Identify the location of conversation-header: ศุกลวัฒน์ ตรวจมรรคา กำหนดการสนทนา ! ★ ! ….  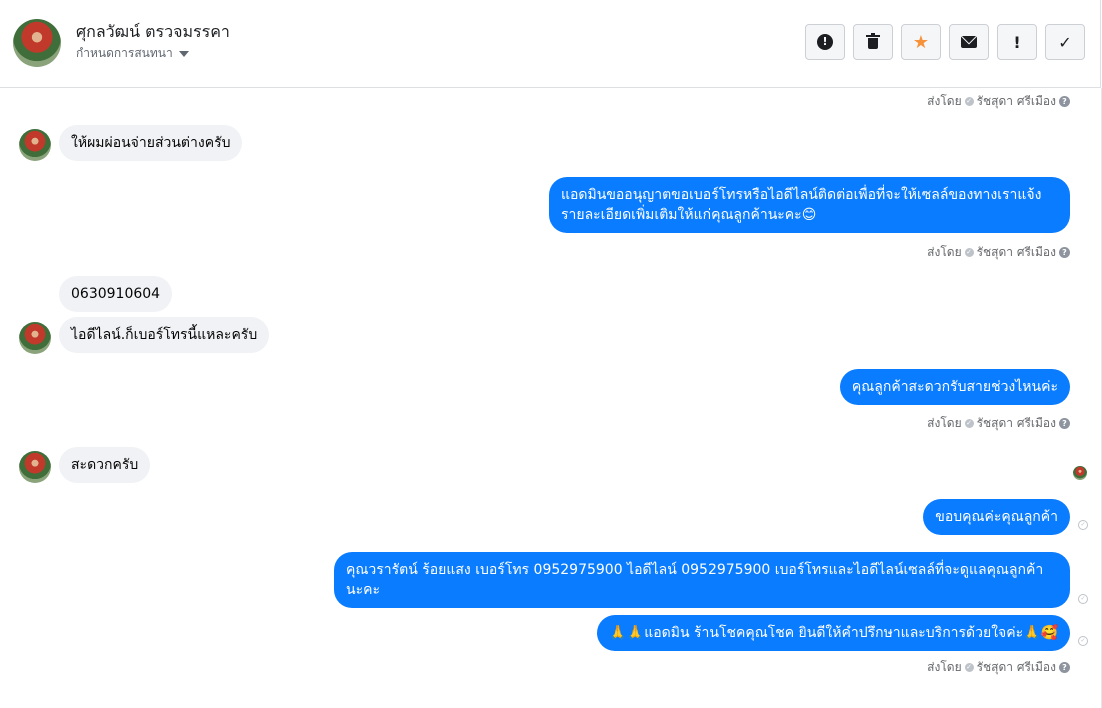
(550, 44).